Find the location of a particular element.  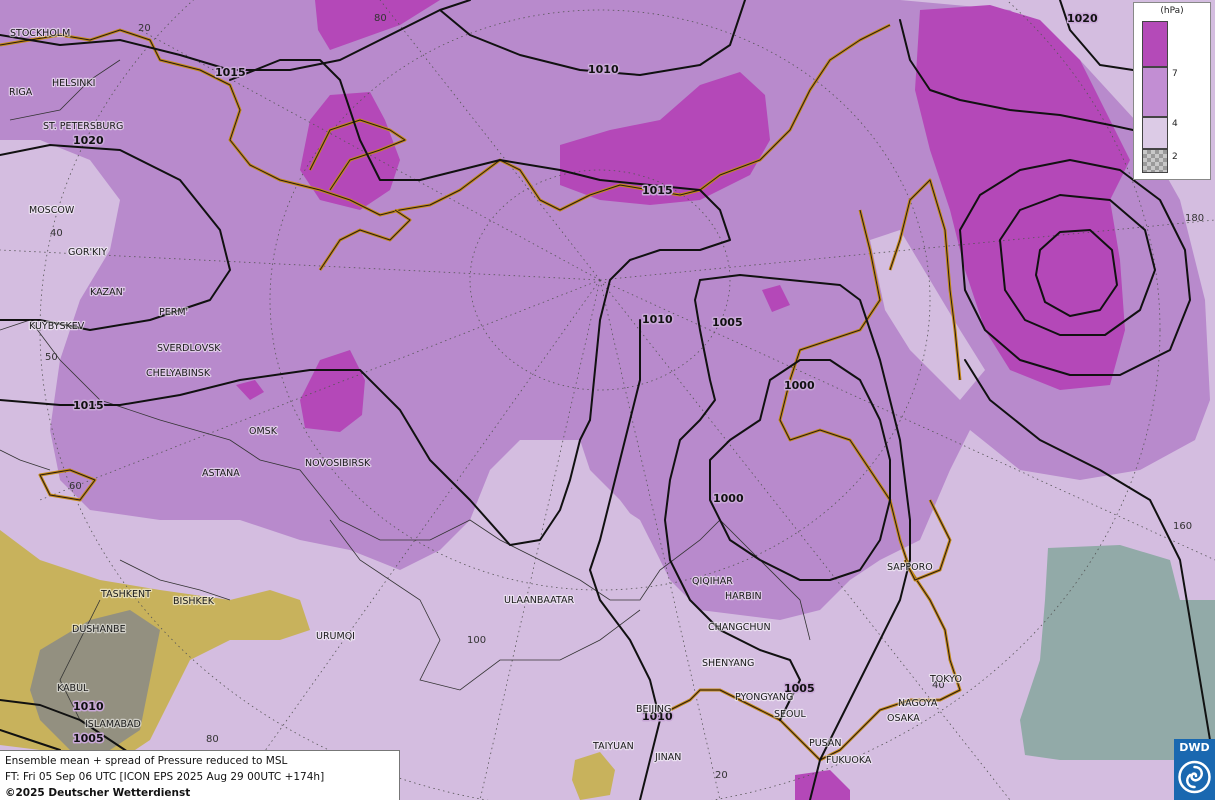

graticule-label: 50 is located at coordinates (51, 357).